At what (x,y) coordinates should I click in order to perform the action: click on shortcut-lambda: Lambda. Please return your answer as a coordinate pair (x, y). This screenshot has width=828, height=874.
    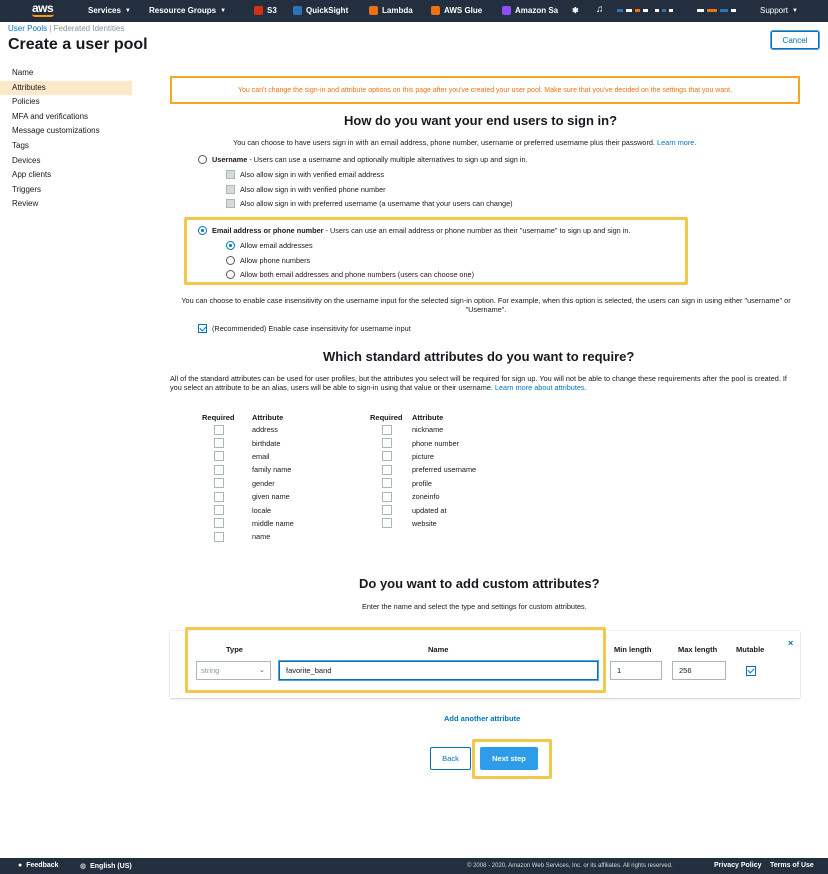
    Looking at the image, I should click on (391, 10).